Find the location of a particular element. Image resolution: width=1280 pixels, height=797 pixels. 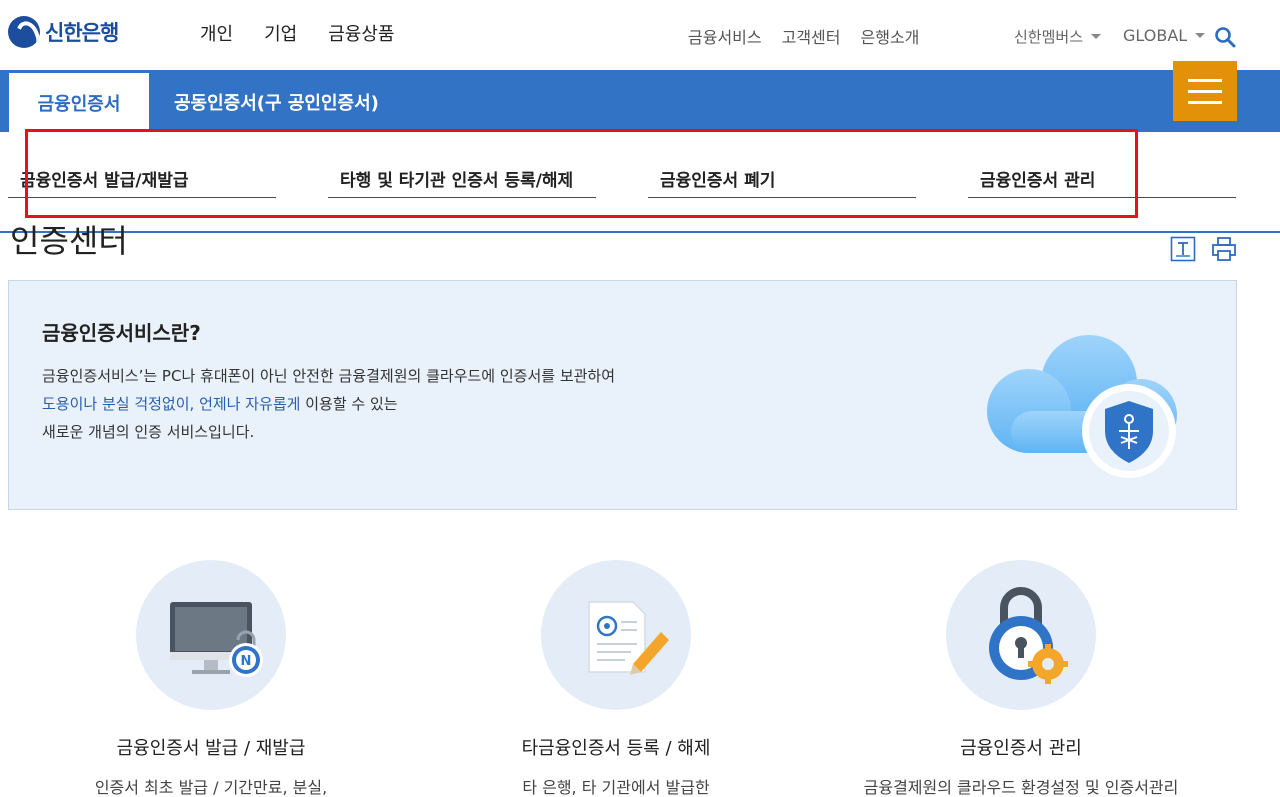

lock-gear-icon is located at coordinates (1028, 635).